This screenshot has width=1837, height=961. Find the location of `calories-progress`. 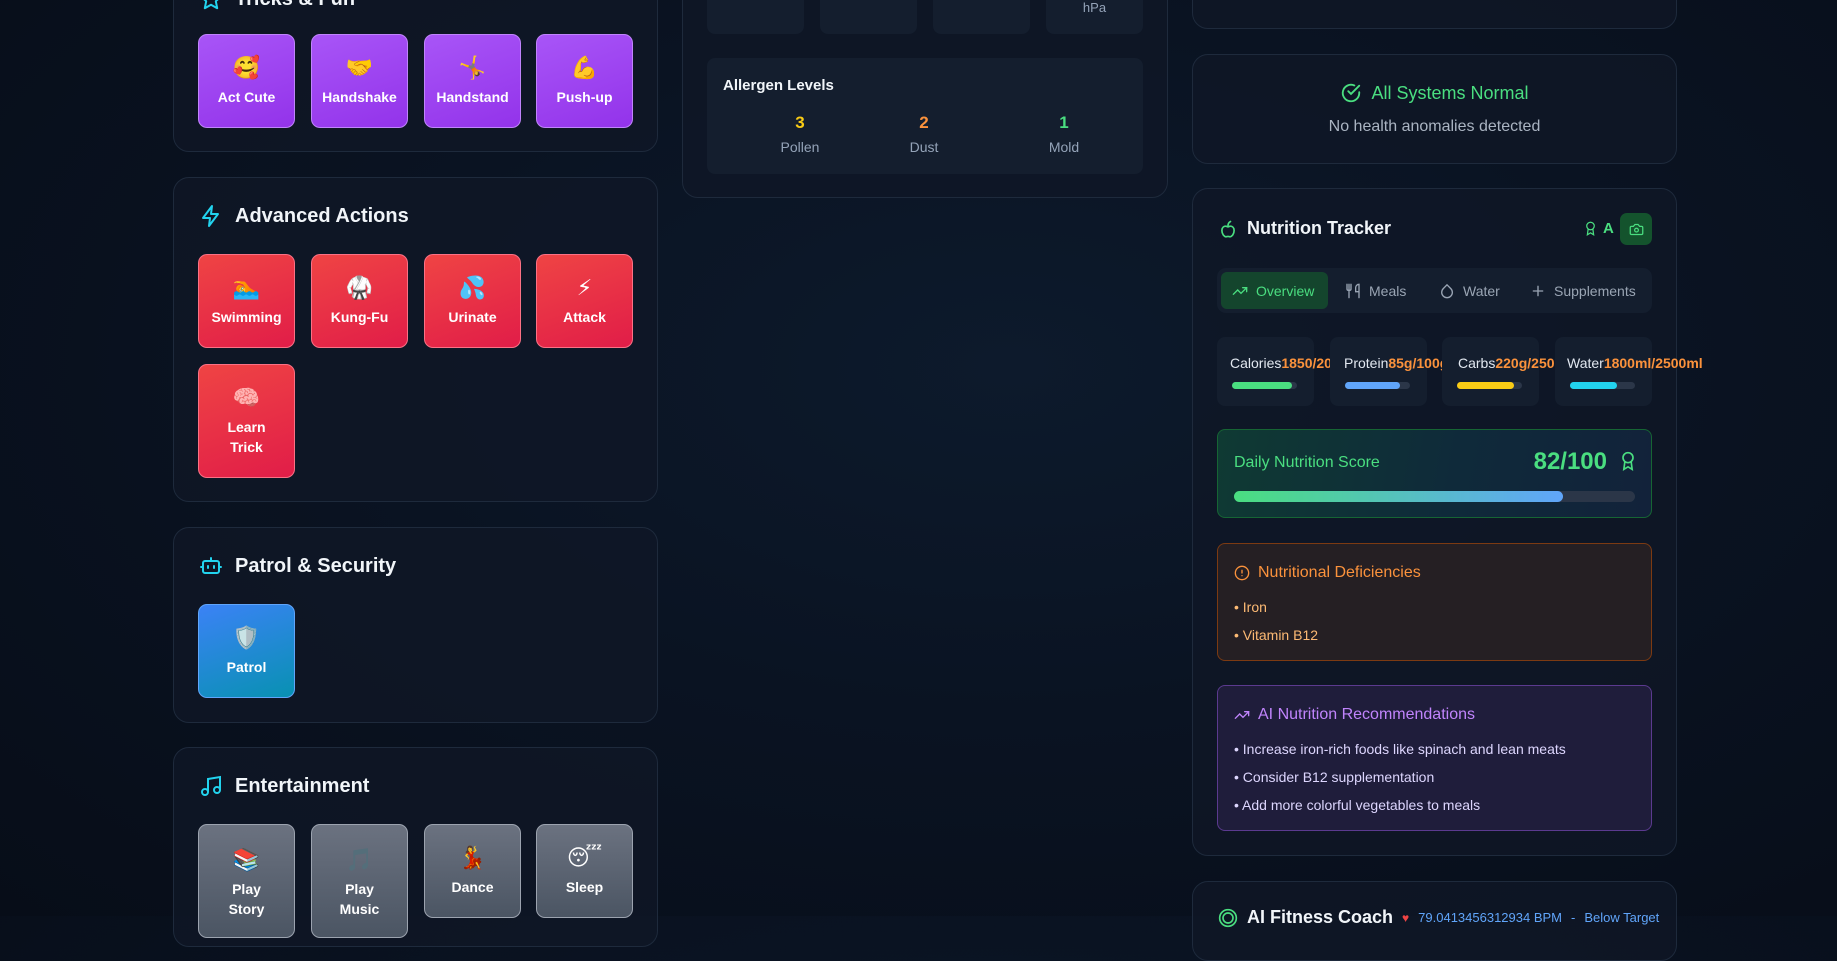

calories-progress is located at coordinates (1264, 385).